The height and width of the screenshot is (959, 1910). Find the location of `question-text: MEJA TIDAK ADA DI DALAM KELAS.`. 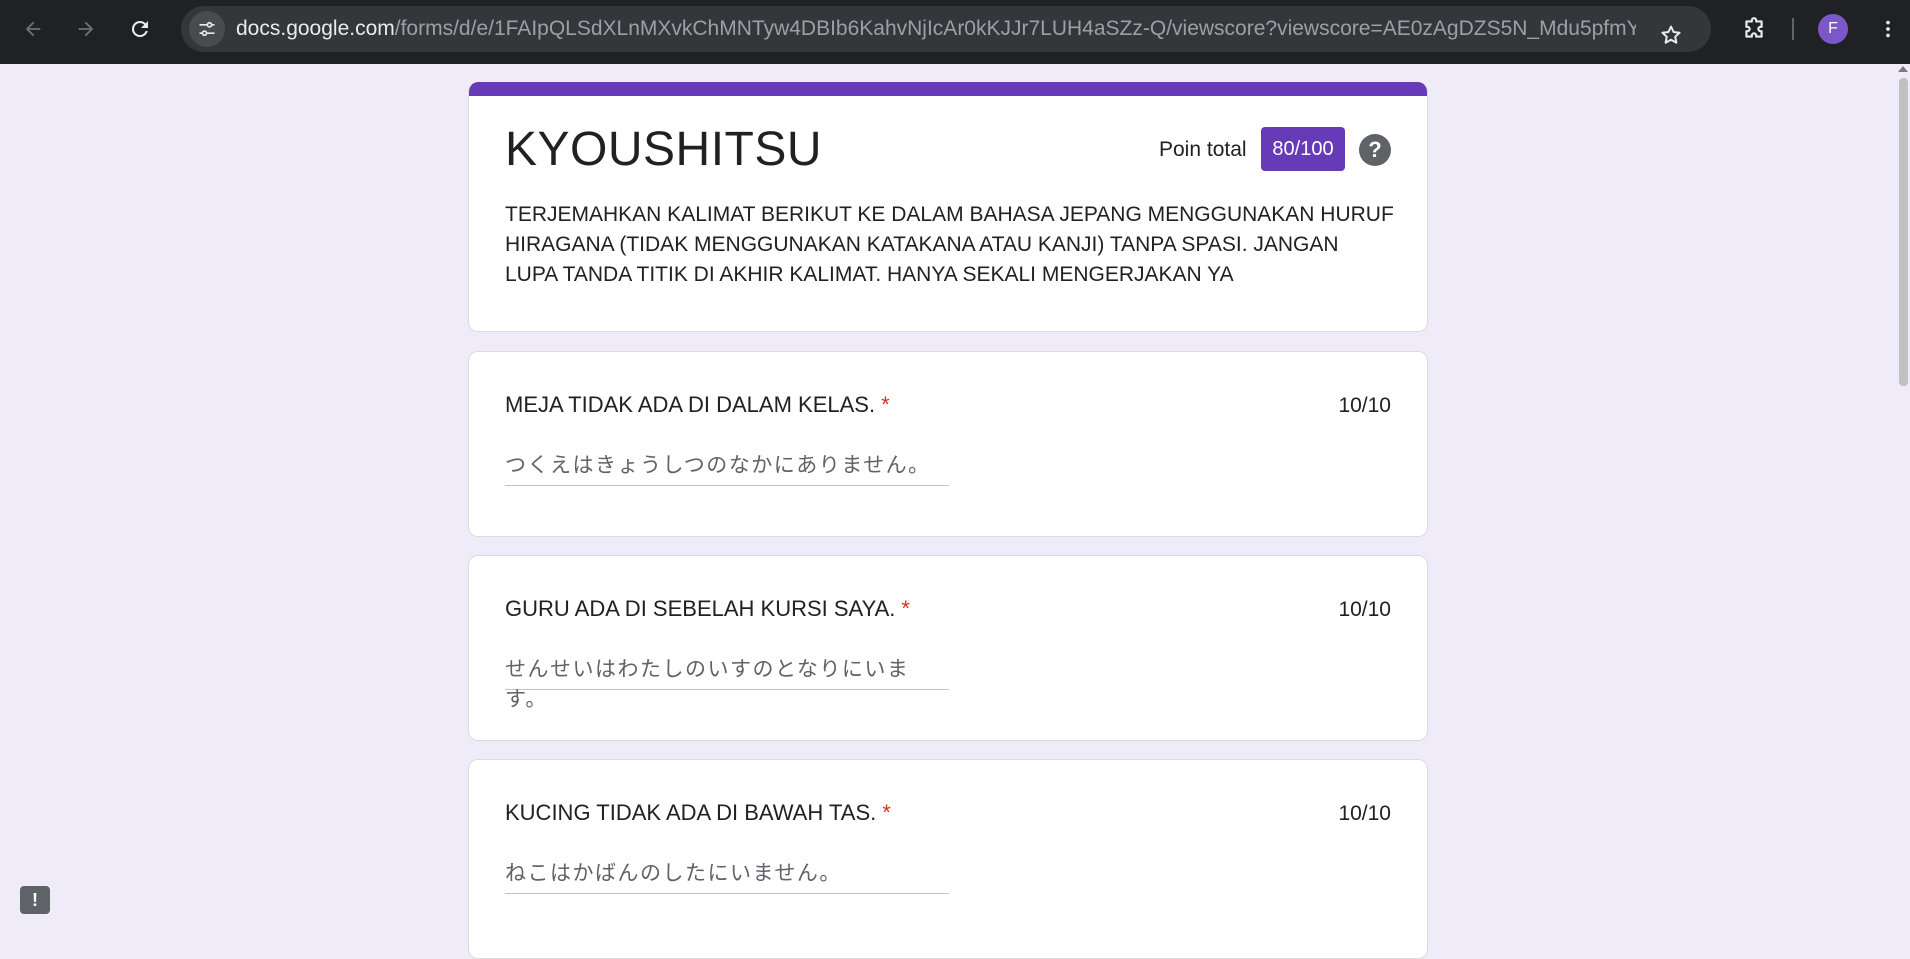

question-text: MEJA TIDAK ADA DI DALAM KELAS. is located at coordinates (690, 404).